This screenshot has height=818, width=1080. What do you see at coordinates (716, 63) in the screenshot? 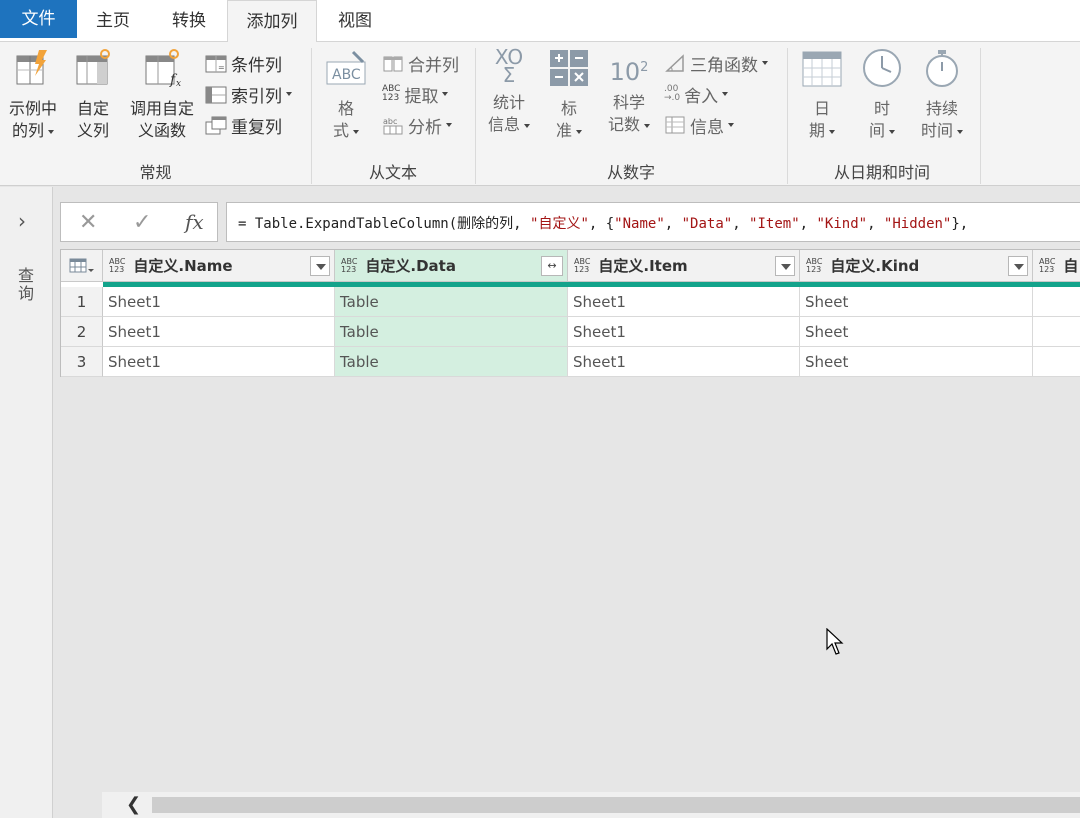
I see `trigonometry-button: 三角函数` at bounding box center [716, 63].